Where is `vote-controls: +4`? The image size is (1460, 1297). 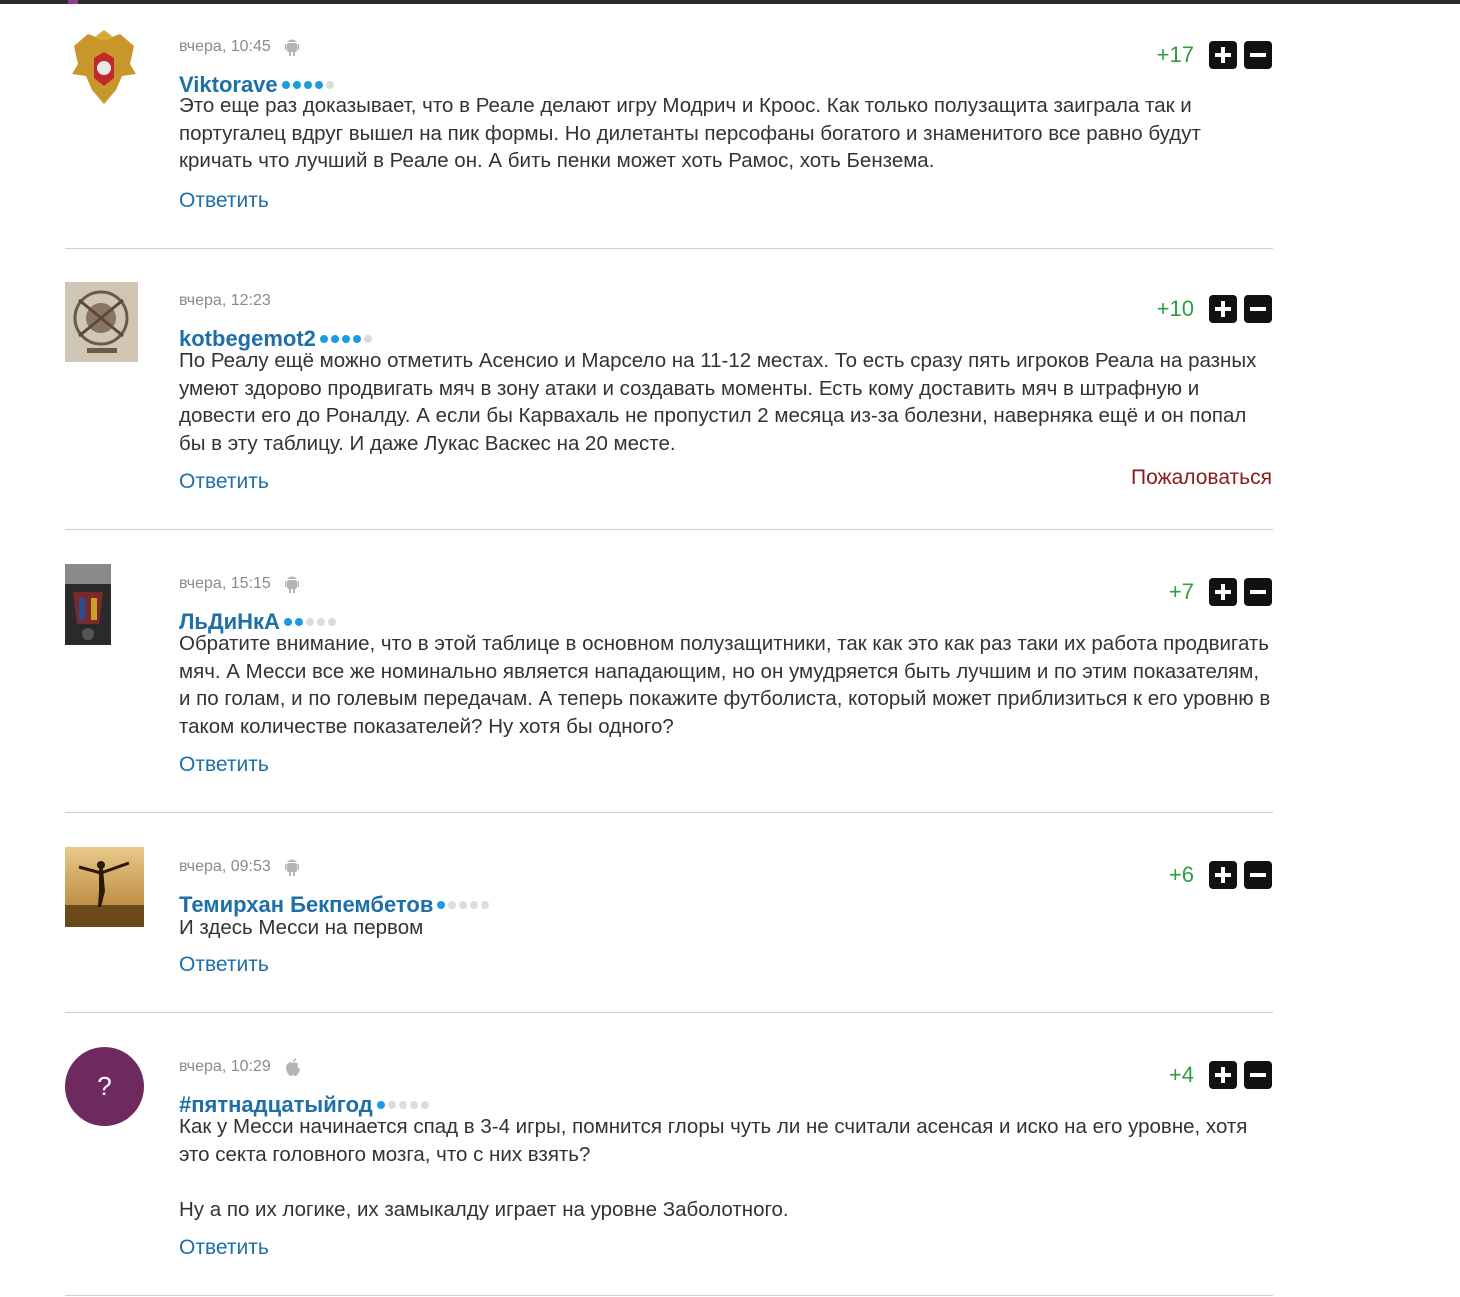
vote-controls: +4 is located at coordinates (1220, 1075).